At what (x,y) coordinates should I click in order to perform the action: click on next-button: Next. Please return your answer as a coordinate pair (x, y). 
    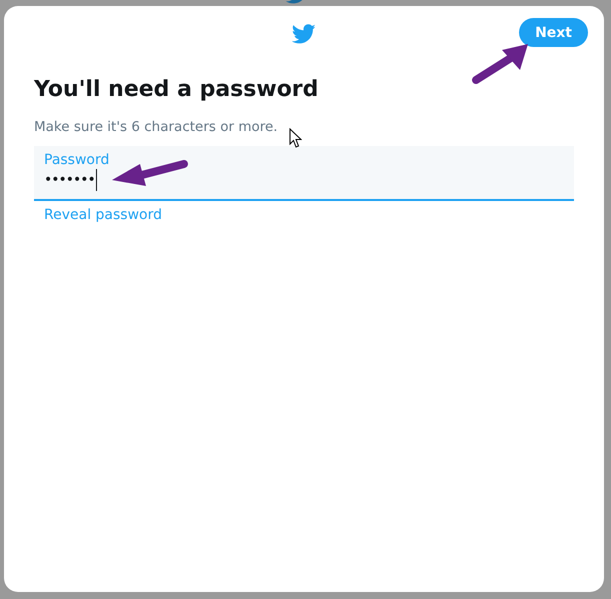
    Looking at the image, I should click on (553, 32).